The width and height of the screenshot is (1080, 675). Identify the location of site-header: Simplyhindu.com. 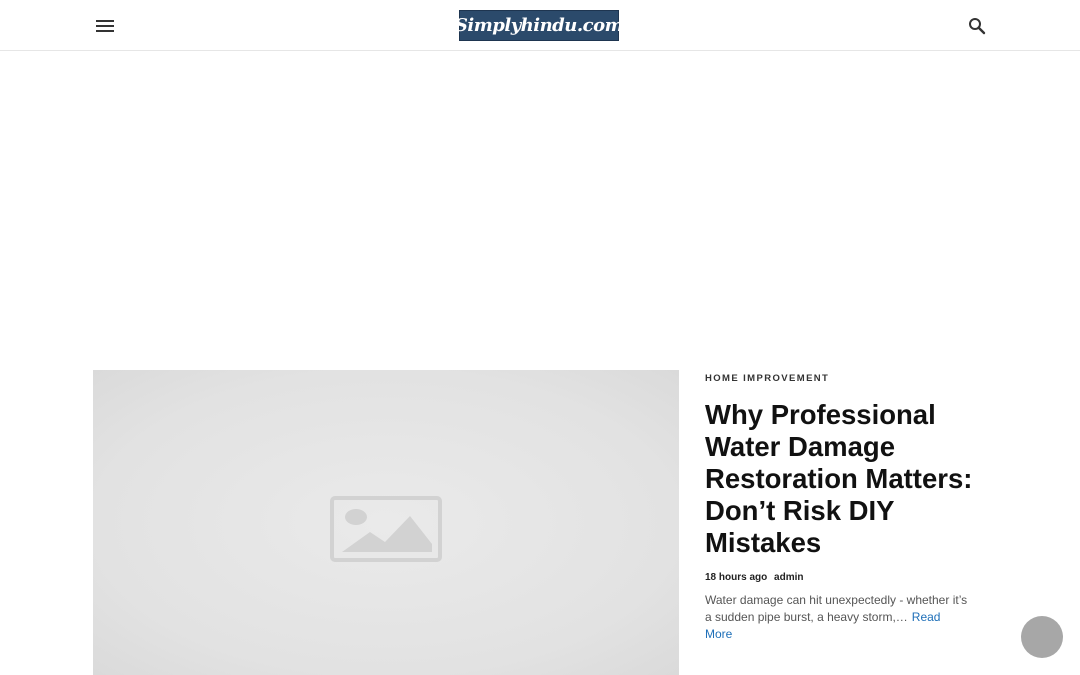
(540, 25).